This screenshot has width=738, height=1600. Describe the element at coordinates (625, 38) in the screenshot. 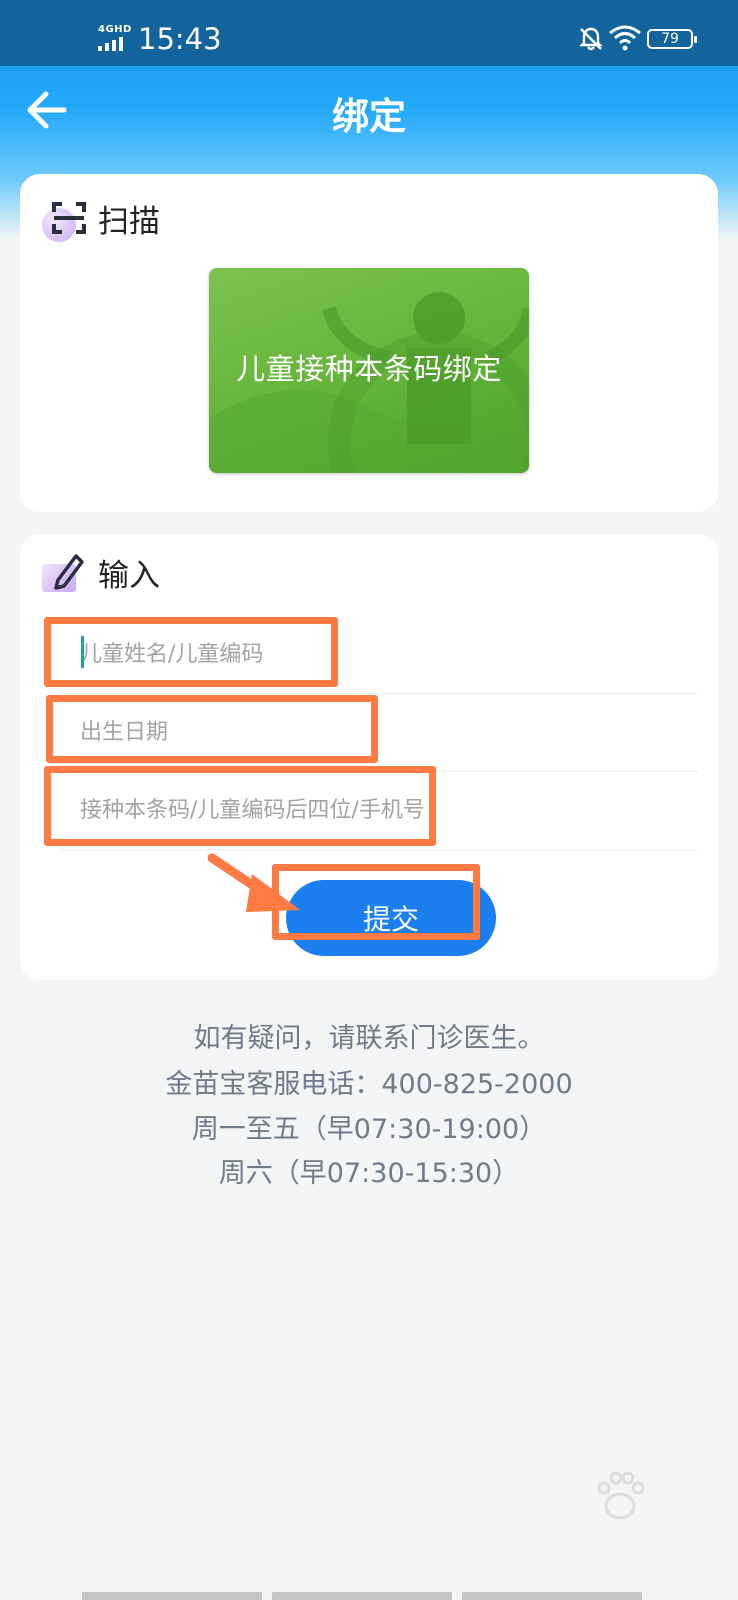

I see `wifi-icon` at that location.